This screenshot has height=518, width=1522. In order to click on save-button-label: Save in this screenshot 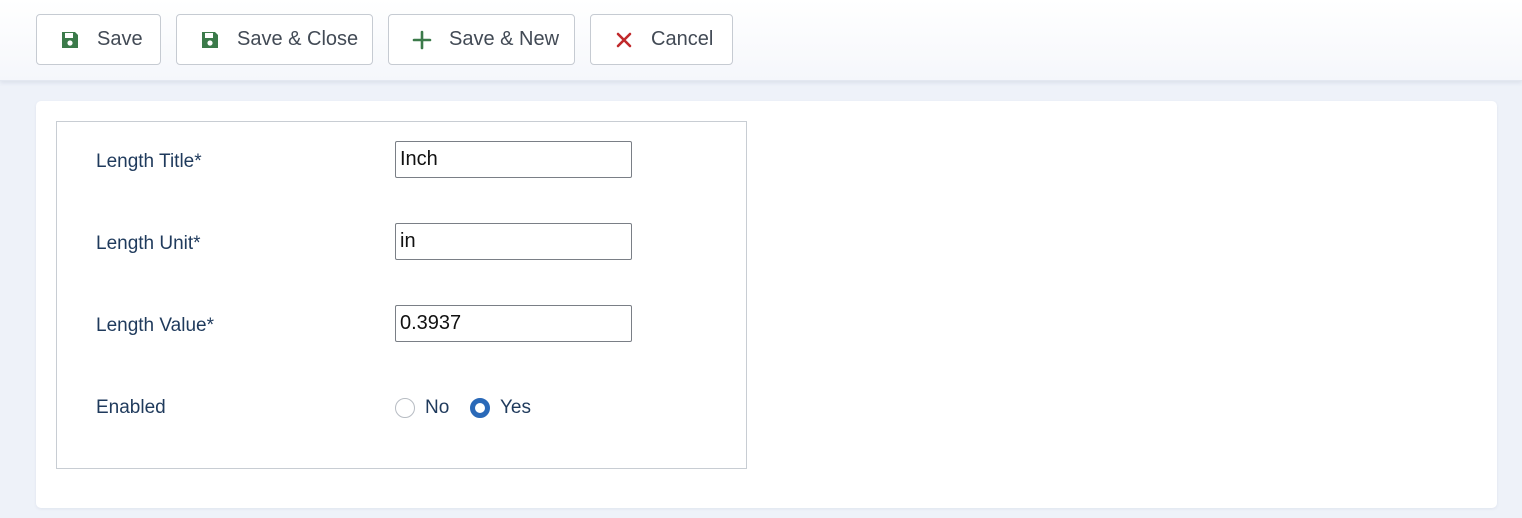, I will do `click(120, 39)`.